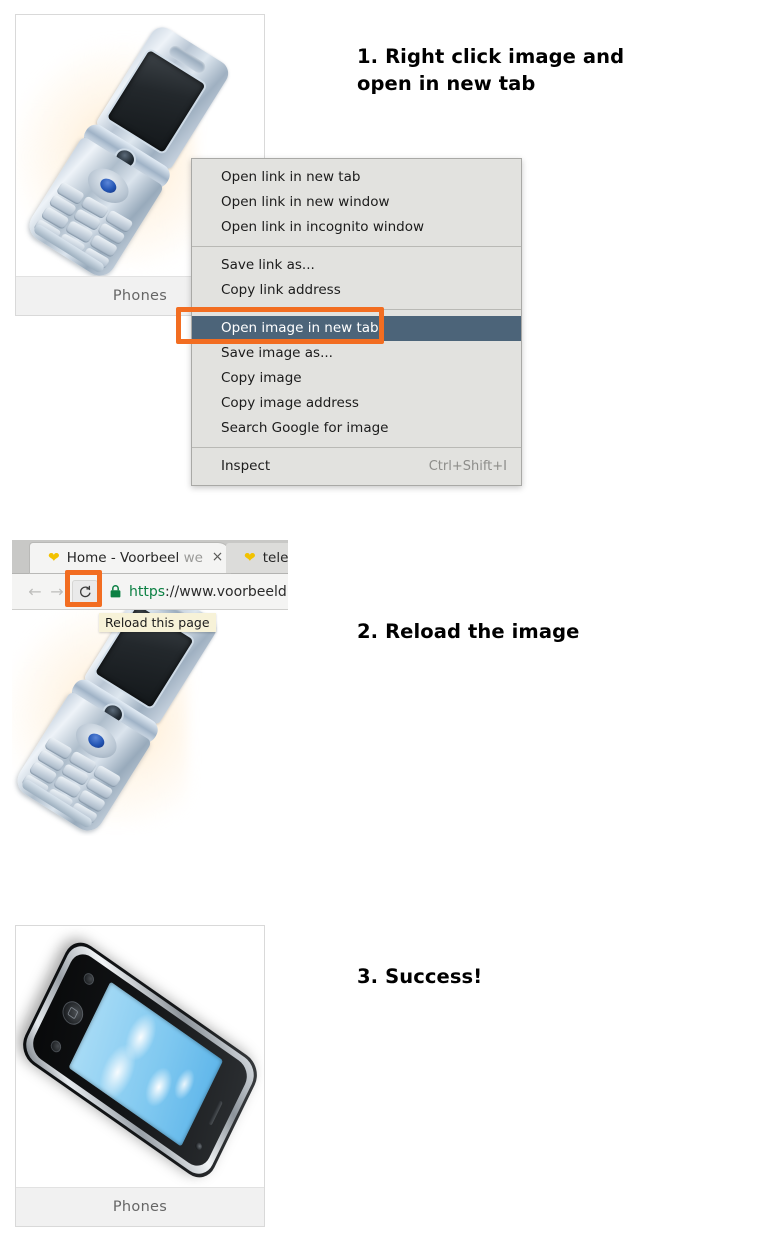 The width and height of the screenshot is (760, 1250). I want to click on smartphone-home-button, so click(72, 1013).